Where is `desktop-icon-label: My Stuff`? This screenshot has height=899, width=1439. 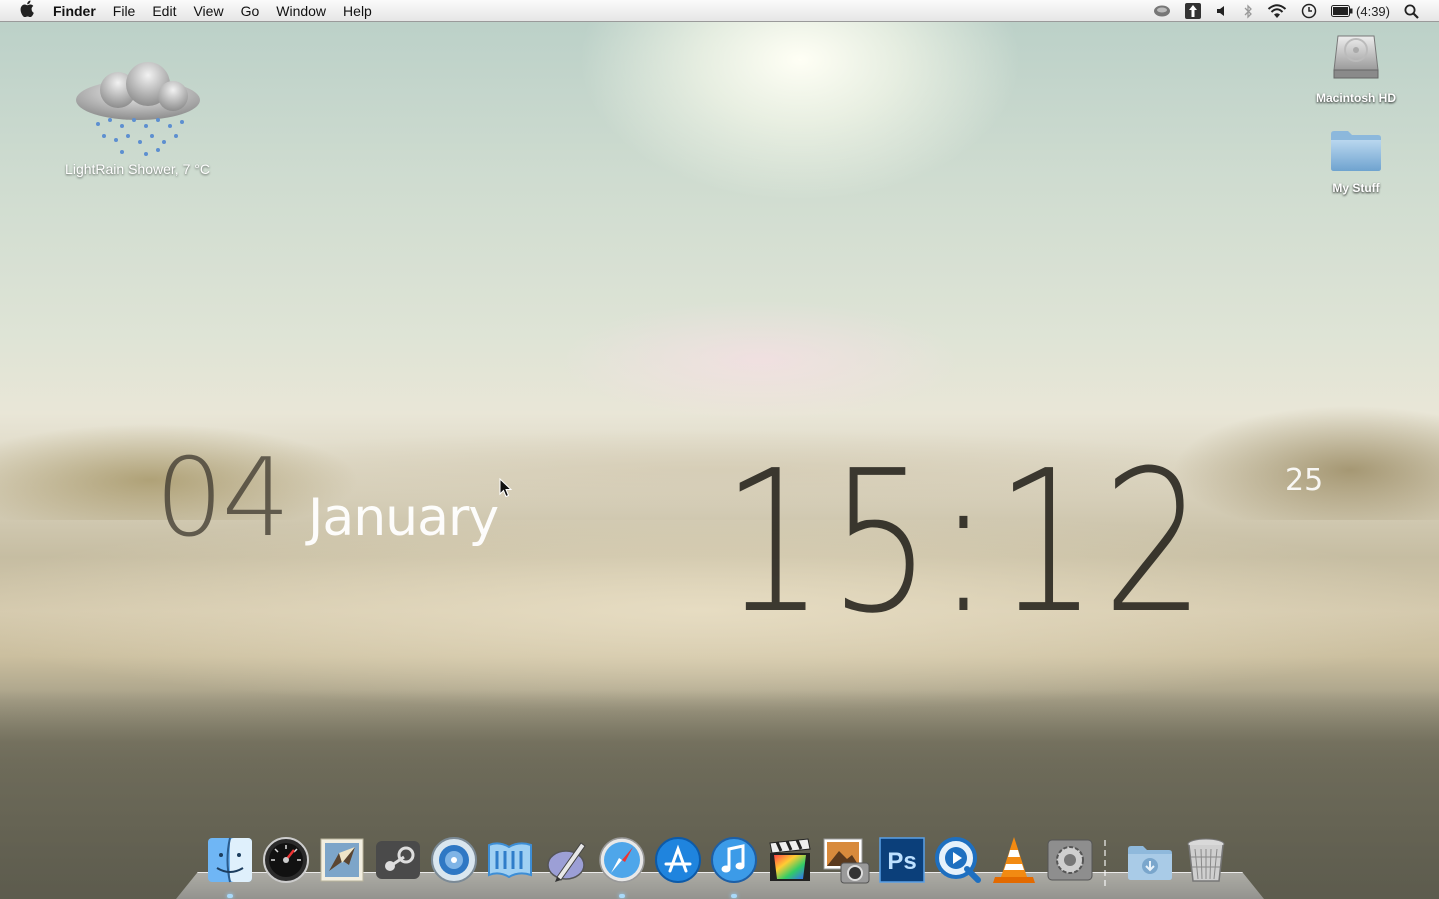
desktop-icon-label: My Stuff is located at coordinates (1356, 188).